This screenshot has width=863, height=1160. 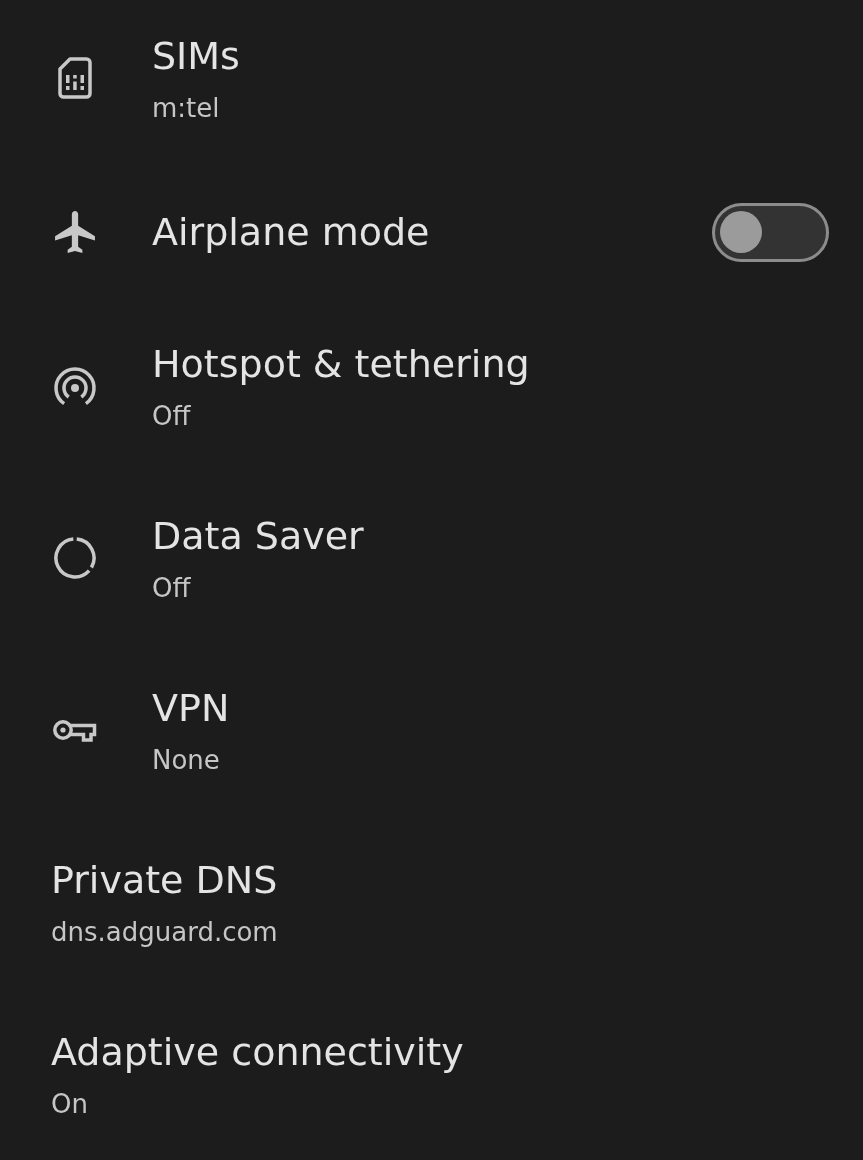 I want to click on broken-ring-icon, so click(x=75, y=558).